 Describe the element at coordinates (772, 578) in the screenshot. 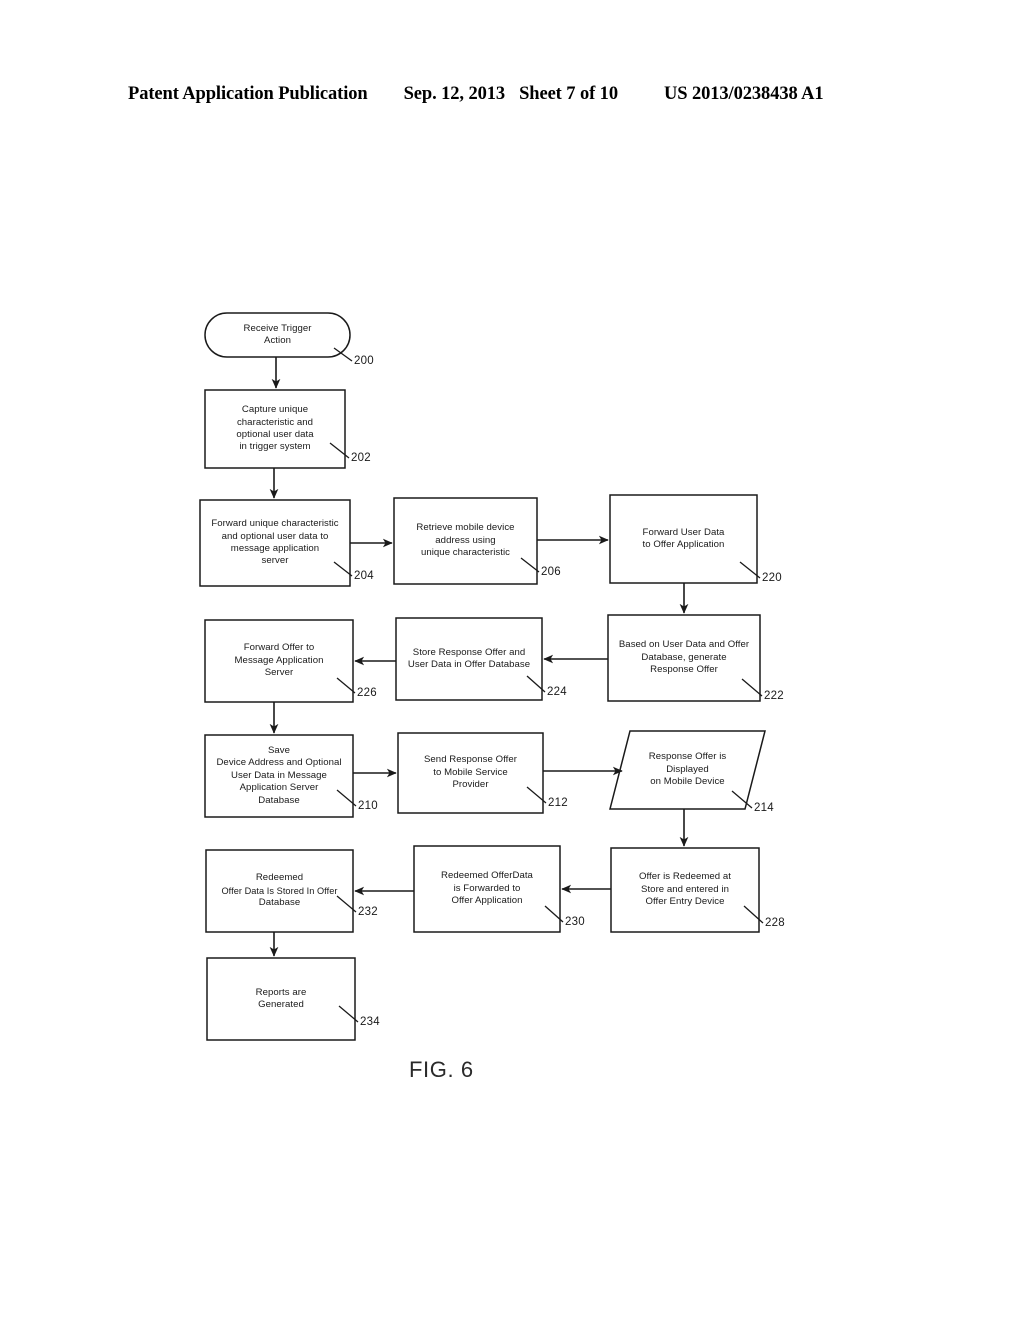

I see `ref-numeral-220: 220` at that location.